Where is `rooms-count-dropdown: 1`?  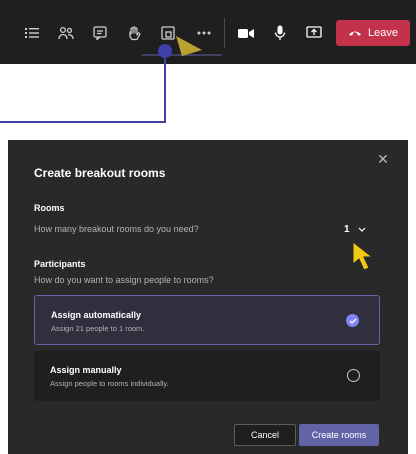
rooms-count-dropdown: 1 is located at coordinates (364, 229).